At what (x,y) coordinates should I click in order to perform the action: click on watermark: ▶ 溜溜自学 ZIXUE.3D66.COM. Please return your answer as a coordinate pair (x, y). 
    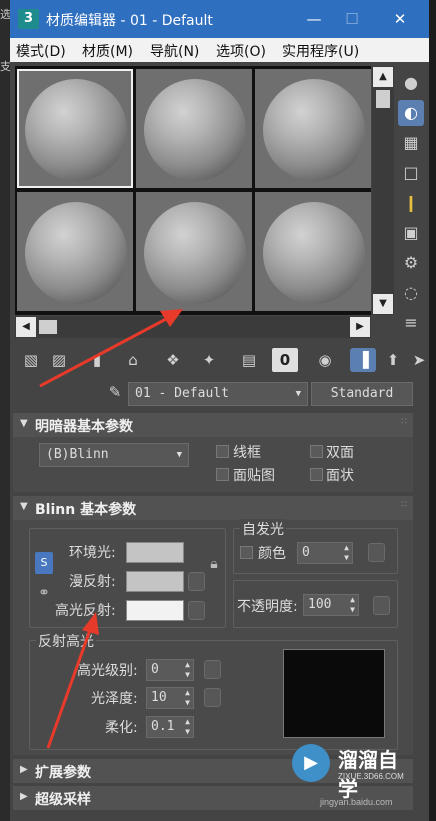
    Looking at the image, I should click on (352, 771).